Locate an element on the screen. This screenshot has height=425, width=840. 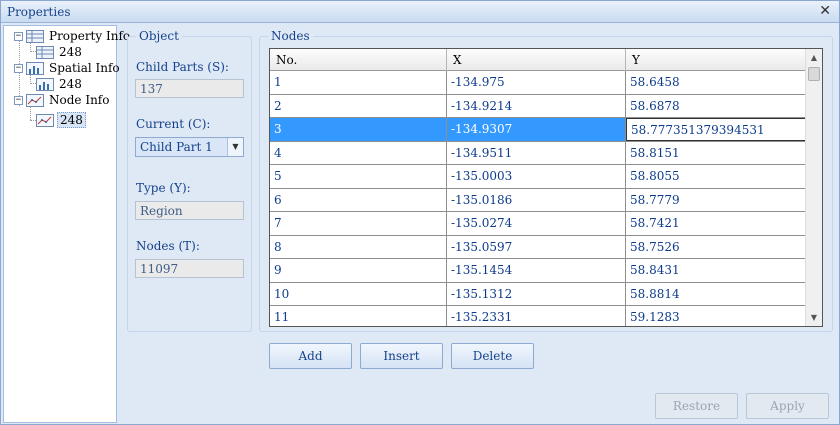
column-header-x: X is located at coordinates (536, 60).